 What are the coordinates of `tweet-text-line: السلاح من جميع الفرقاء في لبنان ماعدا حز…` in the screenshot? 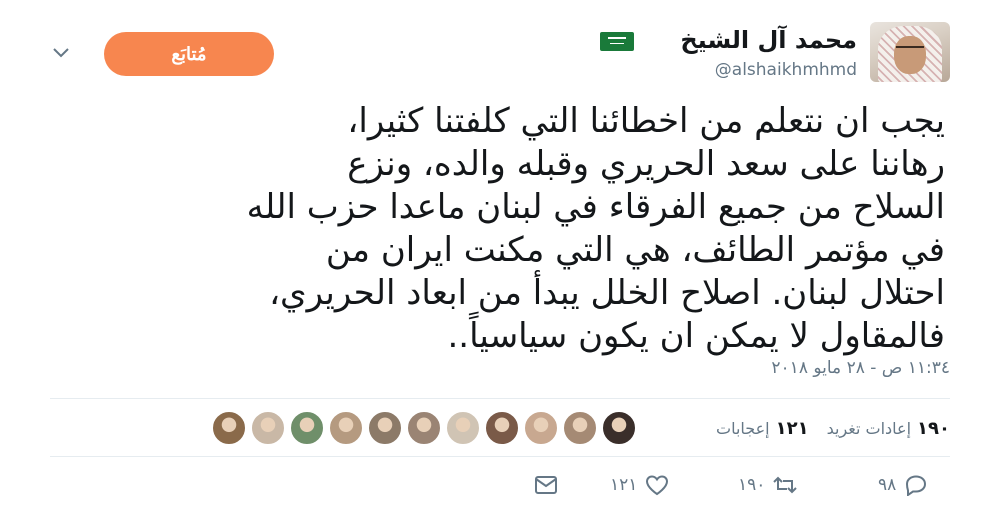 It's located at (595, 207).